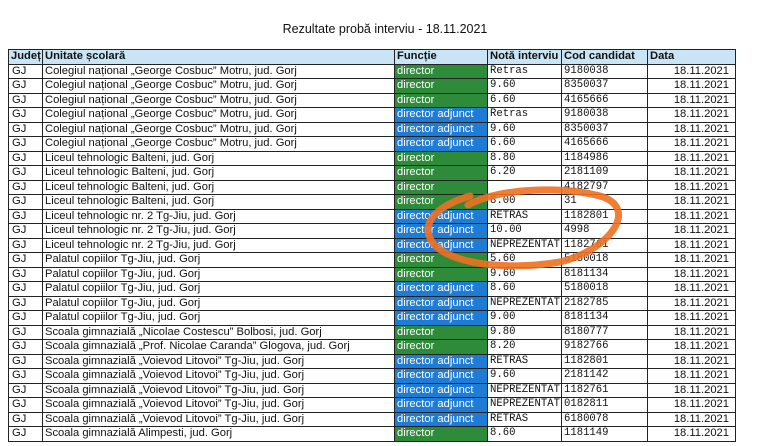  I want to click on cell-cod: 8180777, so click(604, 332).